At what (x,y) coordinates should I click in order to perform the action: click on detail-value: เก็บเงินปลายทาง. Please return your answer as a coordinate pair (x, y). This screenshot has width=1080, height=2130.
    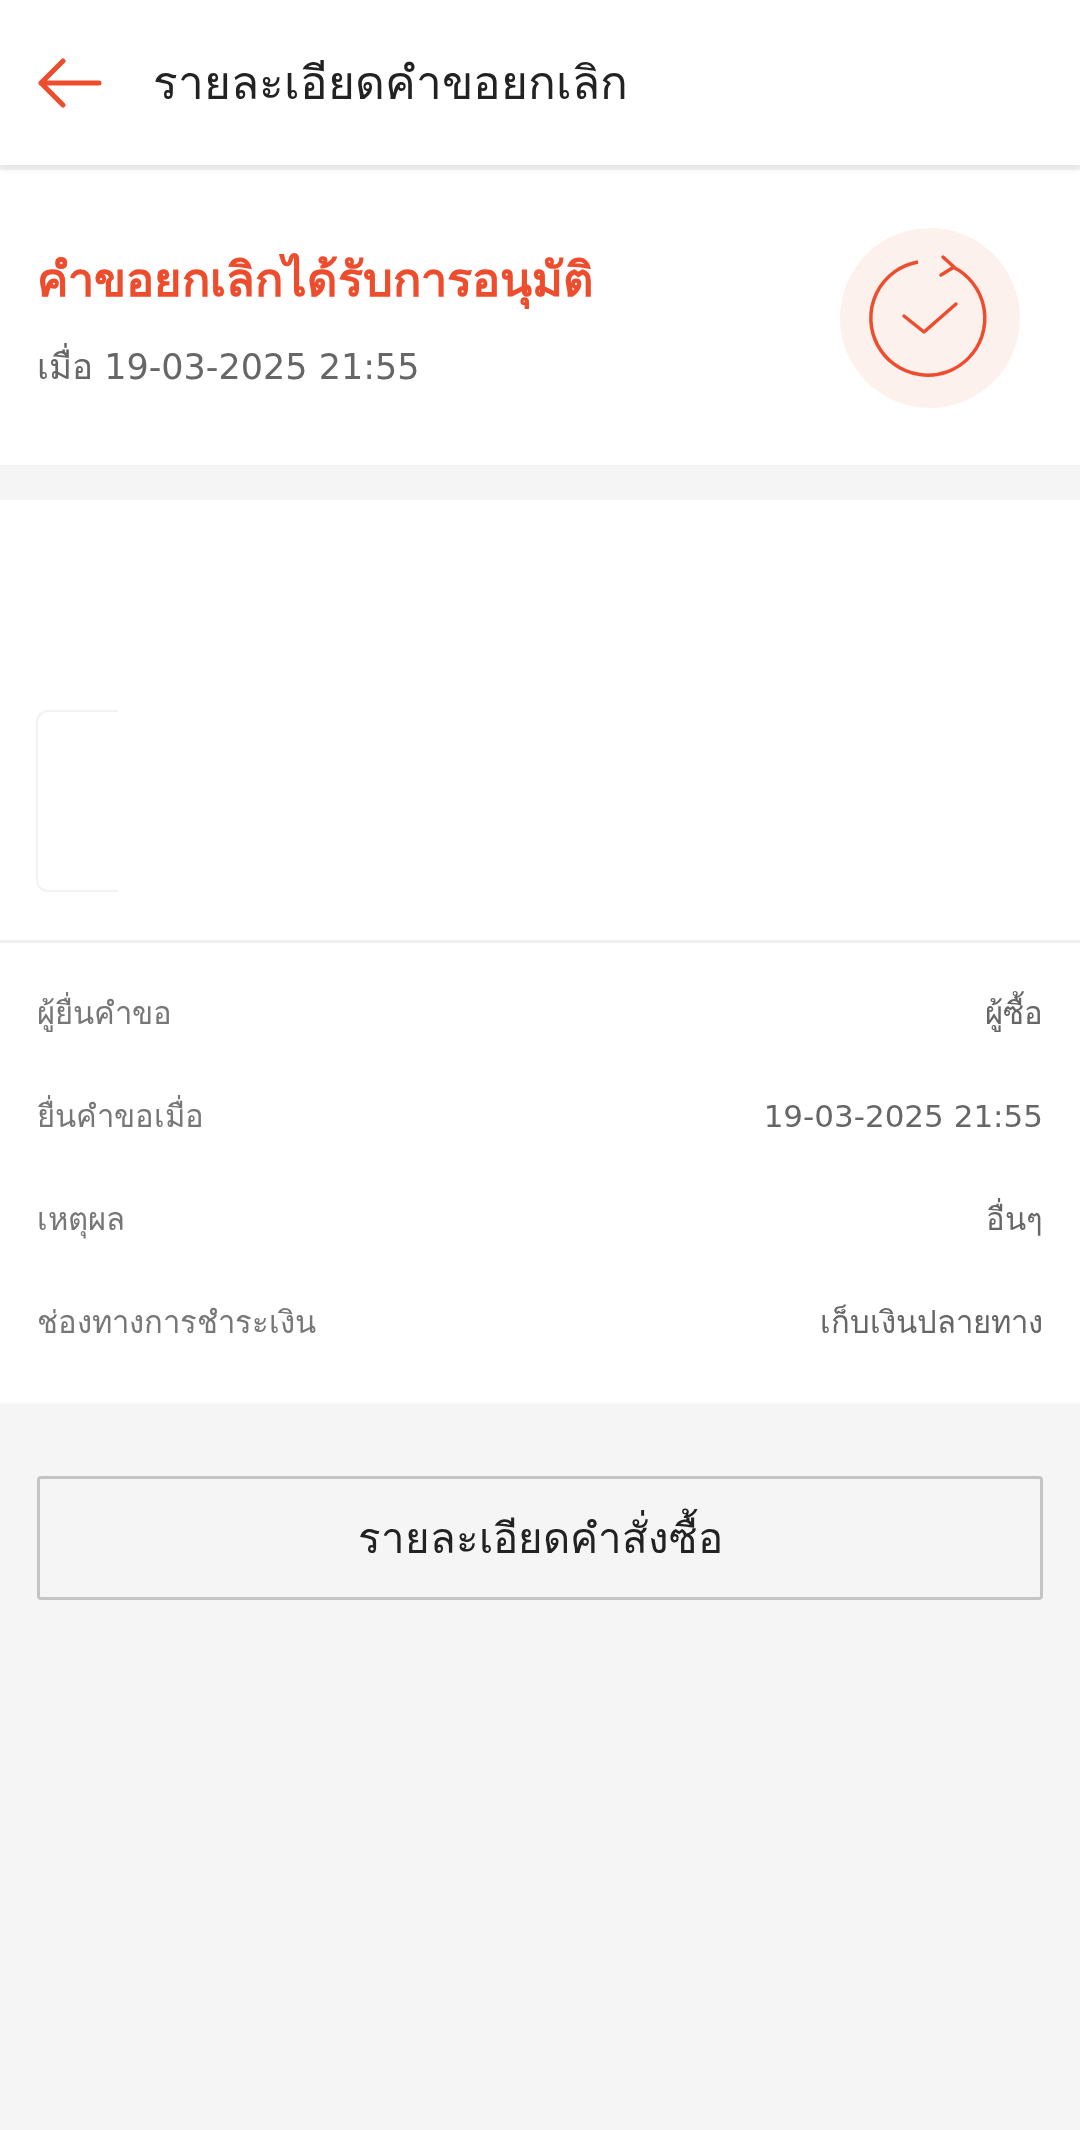
    Looking at the image, I should click on (931, 1322).